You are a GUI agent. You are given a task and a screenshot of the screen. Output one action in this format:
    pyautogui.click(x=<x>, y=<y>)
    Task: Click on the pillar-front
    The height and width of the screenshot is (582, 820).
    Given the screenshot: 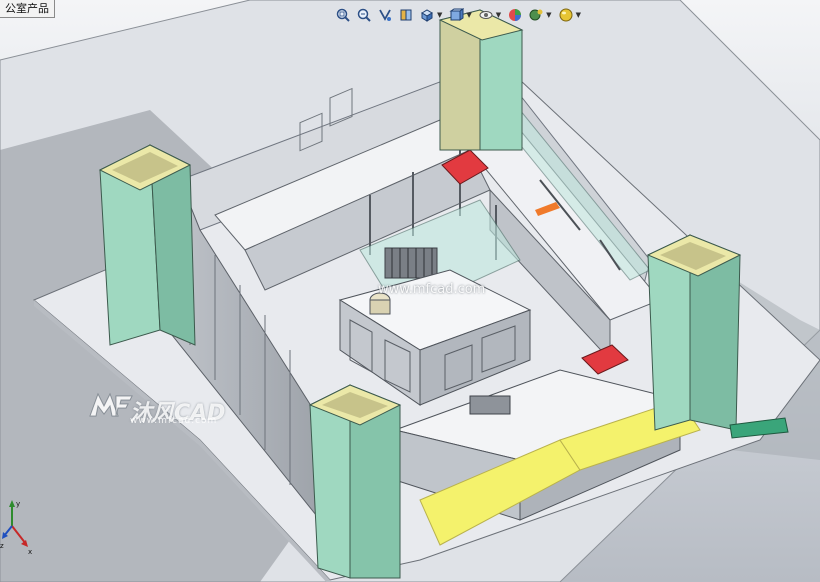 What is the action you would take?
    pyautogui.click(x=355, y=481)
    